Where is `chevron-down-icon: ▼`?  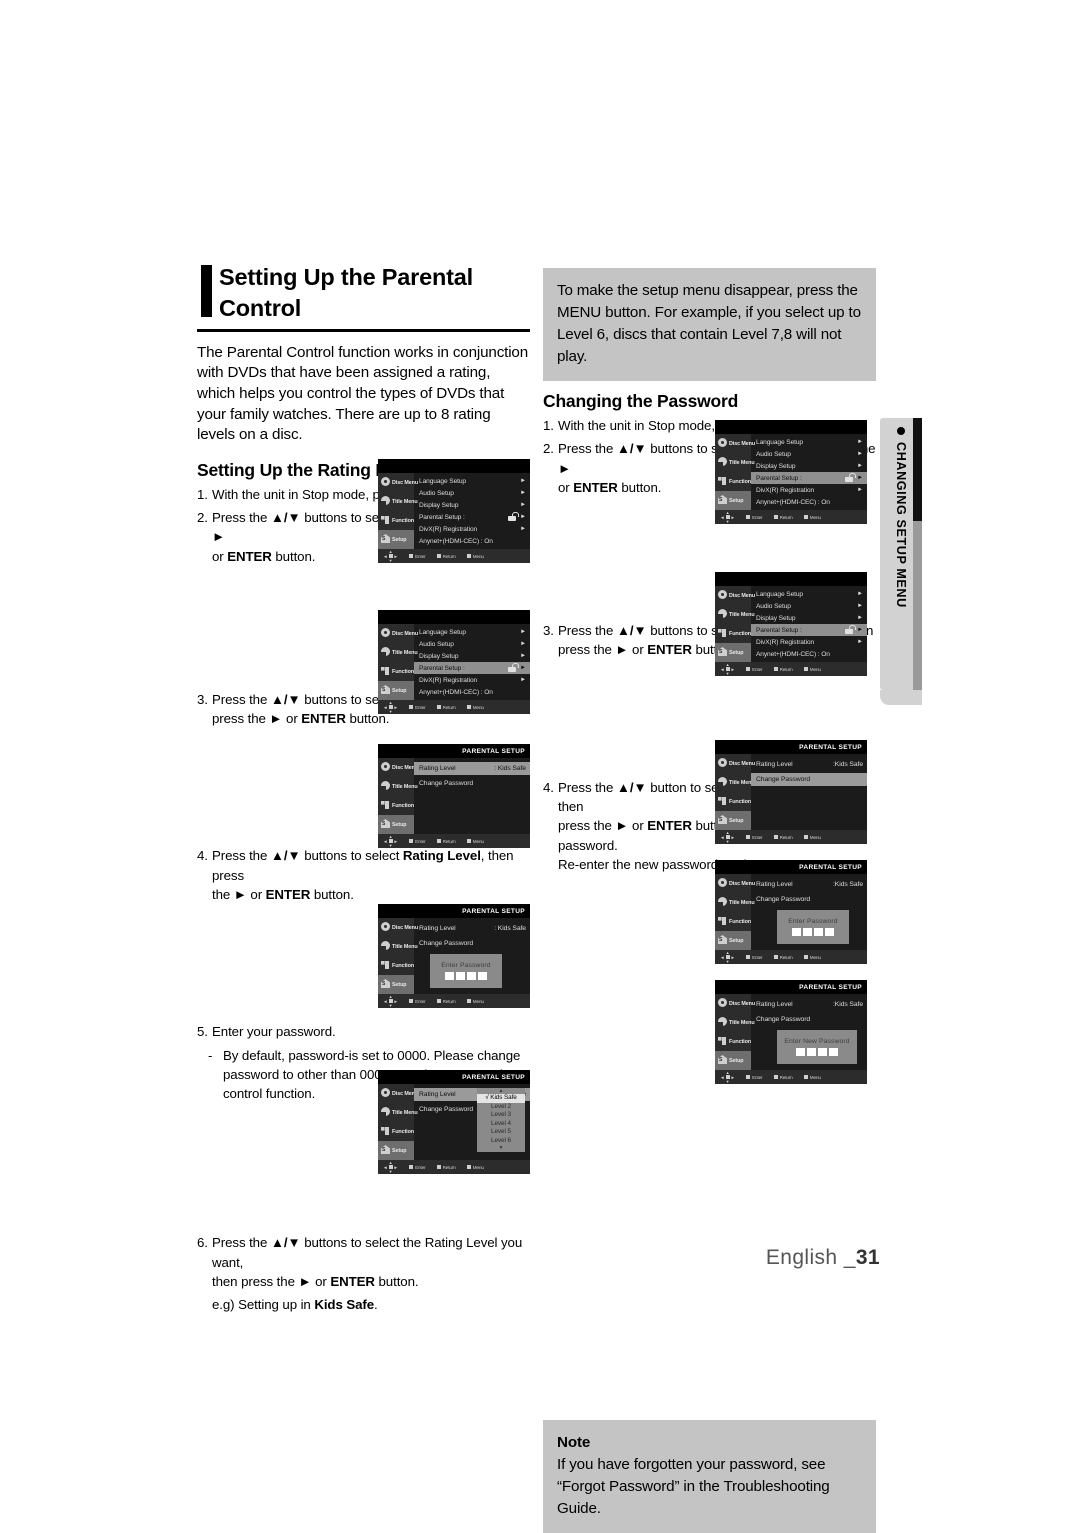
chevron-down-icon: ▼ is located at coordinates (501, 1148).